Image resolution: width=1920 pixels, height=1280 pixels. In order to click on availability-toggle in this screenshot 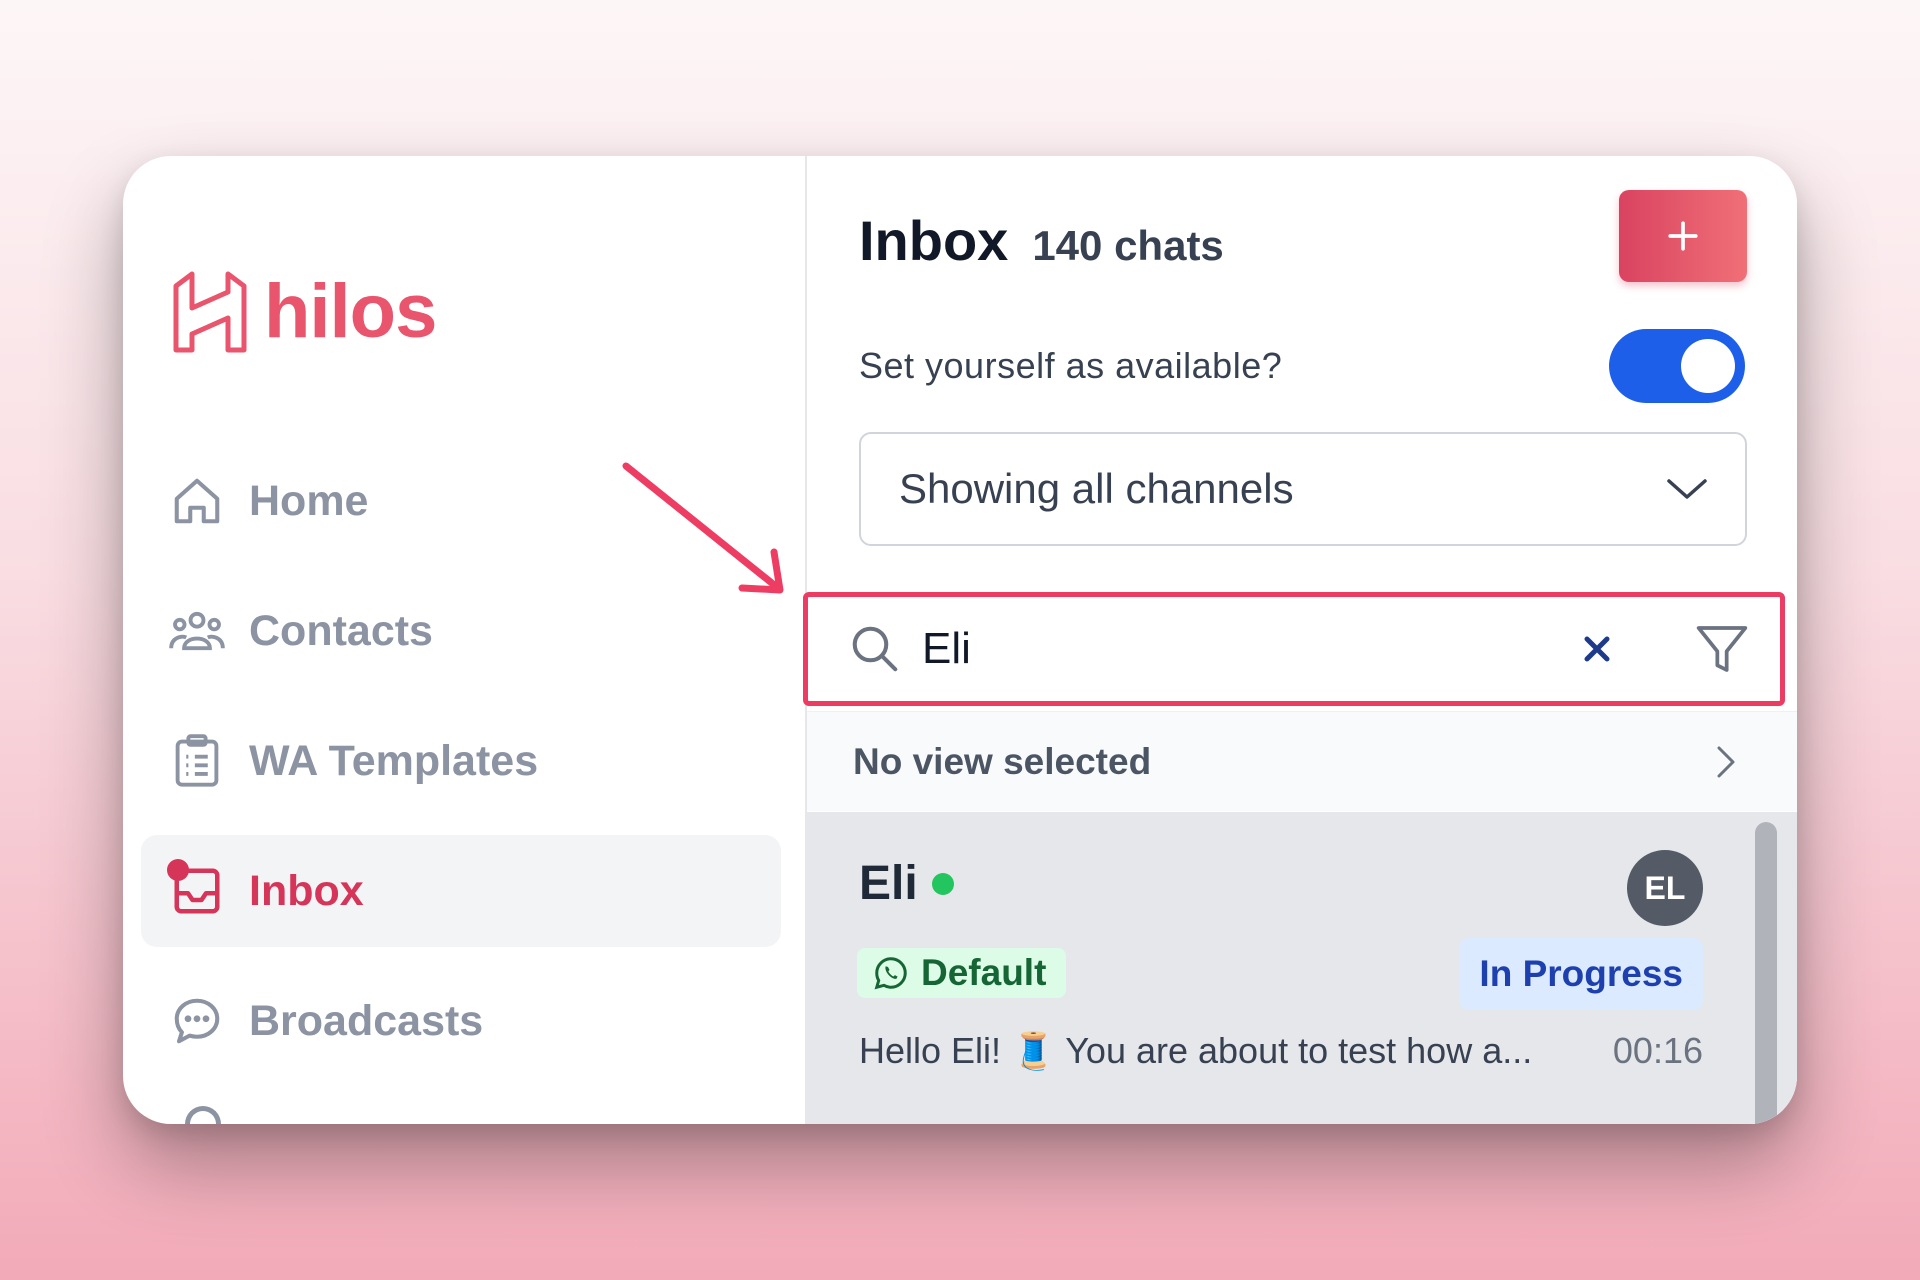, I will do `click(1677, 366)`.